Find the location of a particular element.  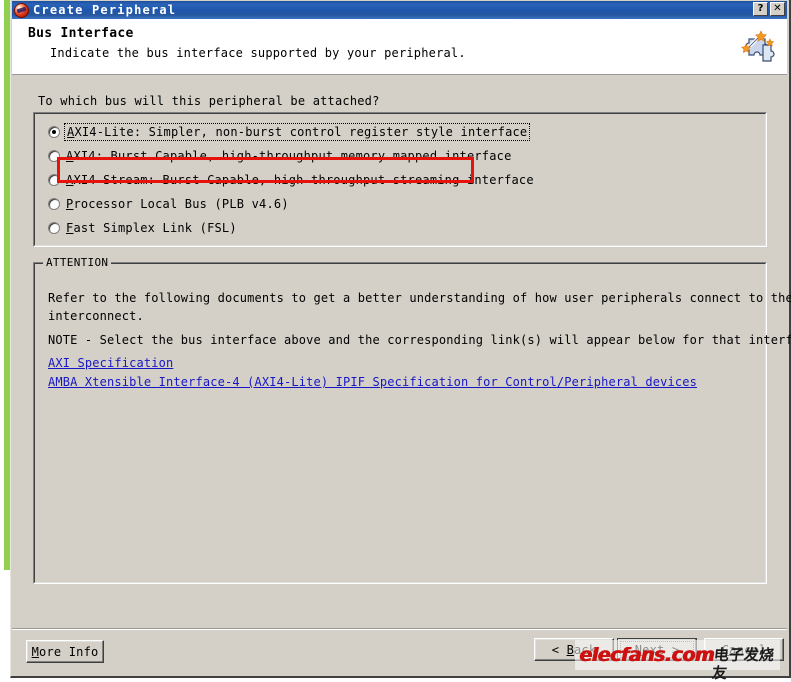

cancel-rest: ancel is located at coordinates (748, 649).